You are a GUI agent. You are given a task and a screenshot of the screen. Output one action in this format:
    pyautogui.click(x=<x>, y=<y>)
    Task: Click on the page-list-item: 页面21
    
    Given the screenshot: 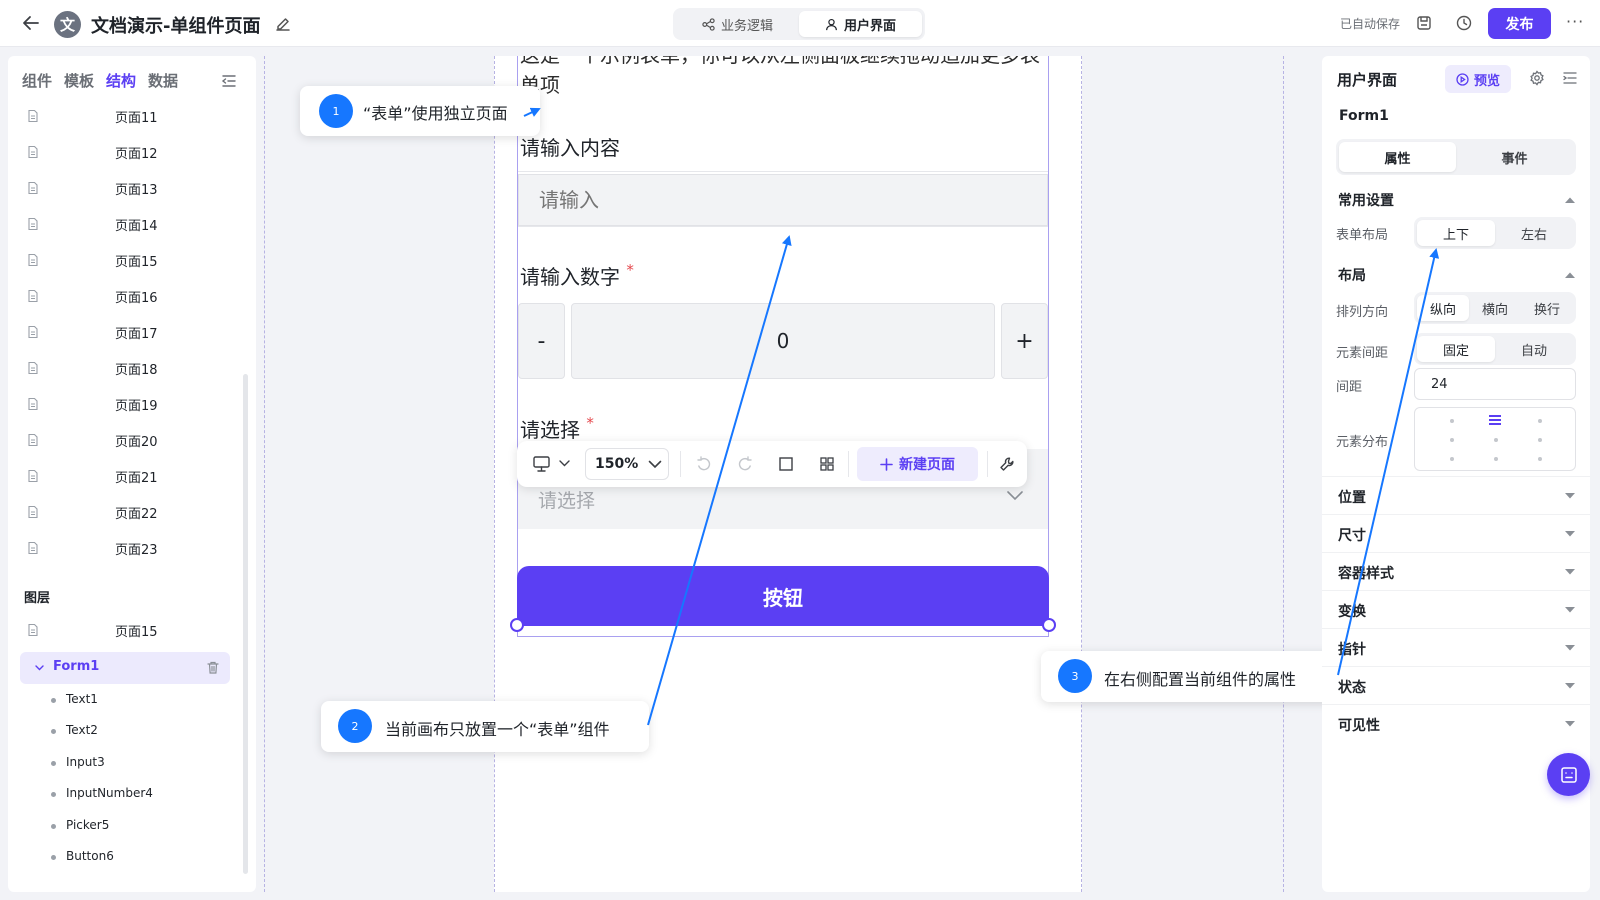 What is the action you would take?
    pyautogui.click(x=132, y=476)
    